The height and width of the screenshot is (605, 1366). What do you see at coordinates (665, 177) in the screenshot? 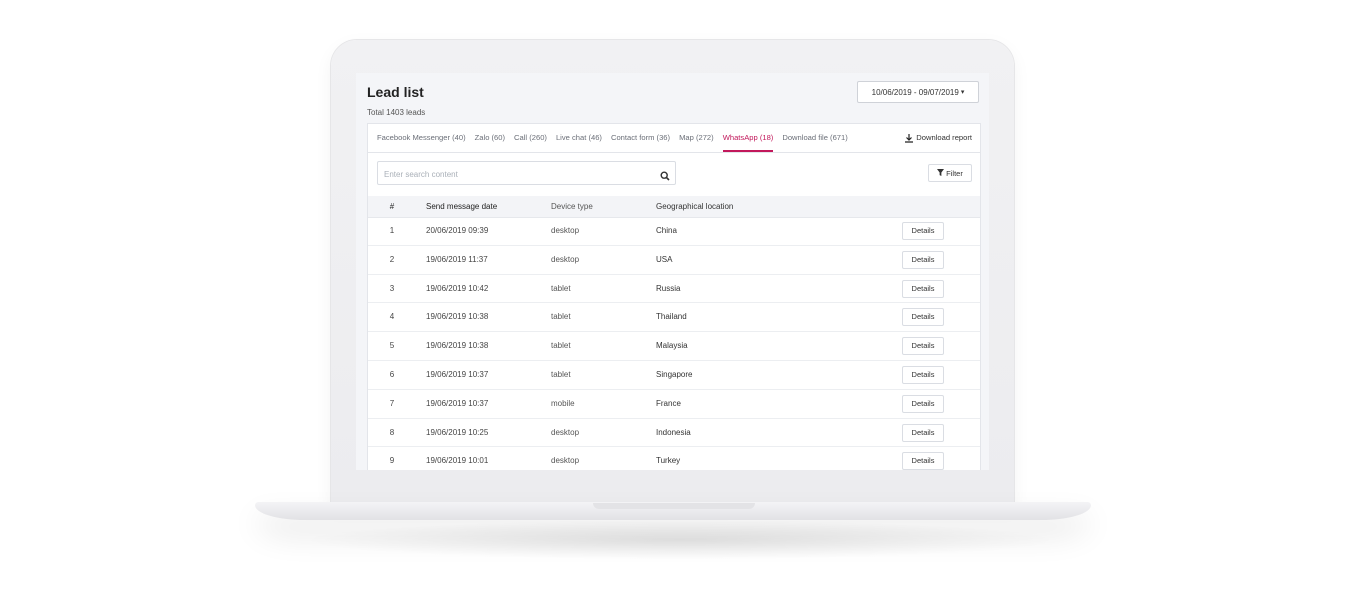
I see `search-icon` at bounding box center [665, 177].